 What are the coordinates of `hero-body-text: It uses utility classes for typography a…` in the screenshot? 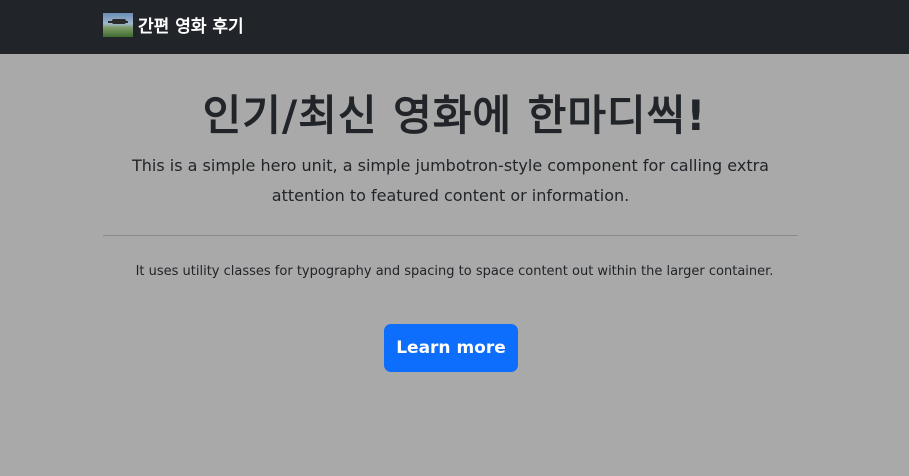 It's located at (454, 271).